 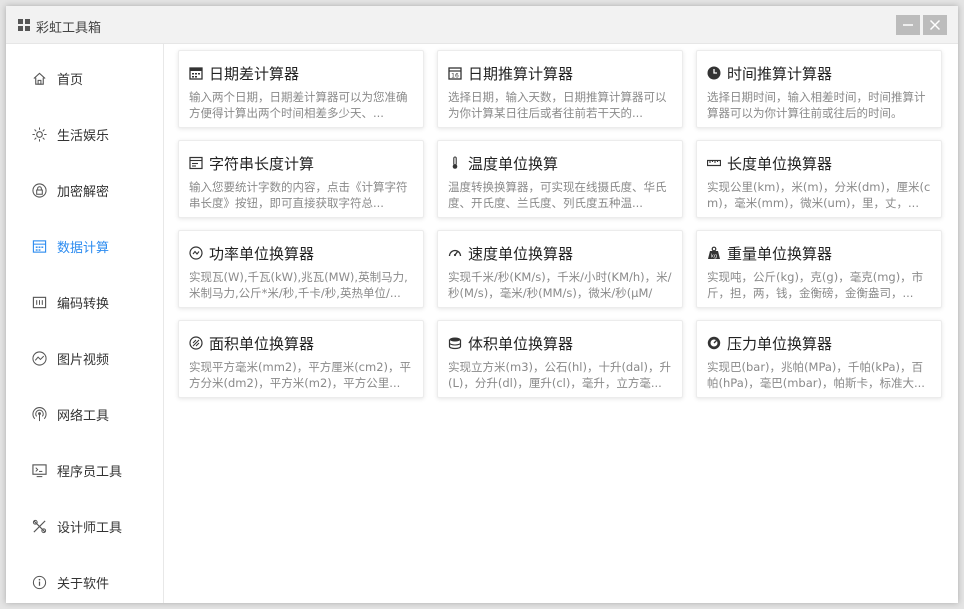 I want to click on tool-title: 时间推算计算器, so click(x=780, y=73).